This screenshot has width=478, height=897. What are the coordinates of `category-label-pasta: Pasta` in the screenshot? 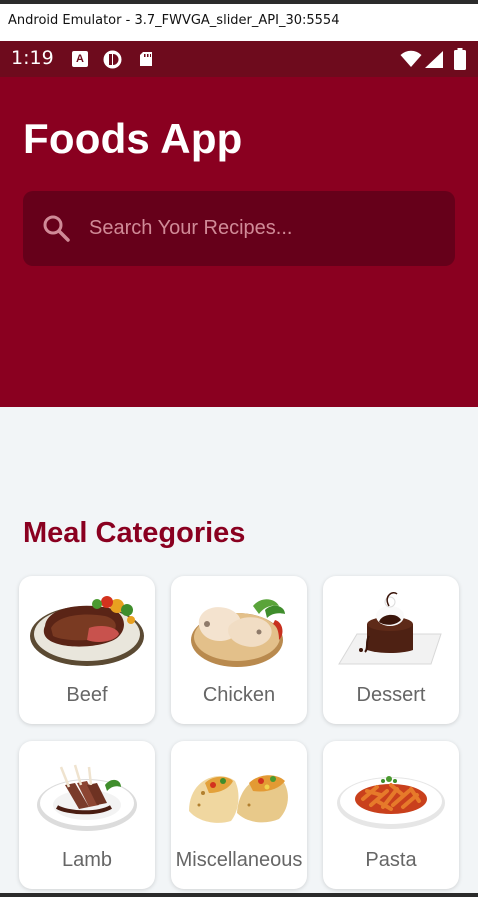 It's located at (391, 860).